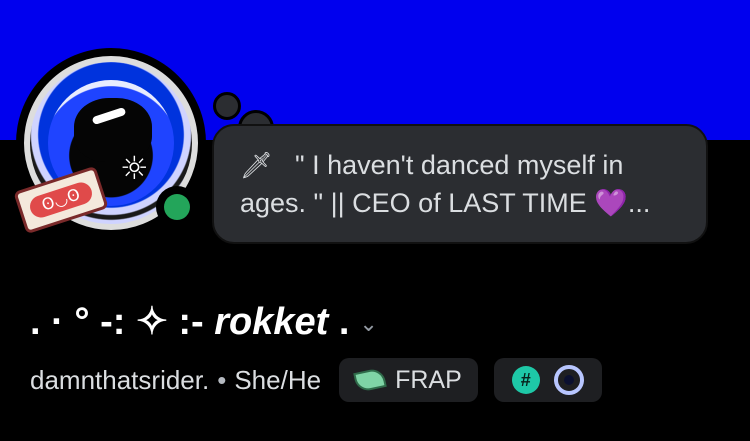  I want to click on purple-heart-icon: 💜, so click(611, 203).